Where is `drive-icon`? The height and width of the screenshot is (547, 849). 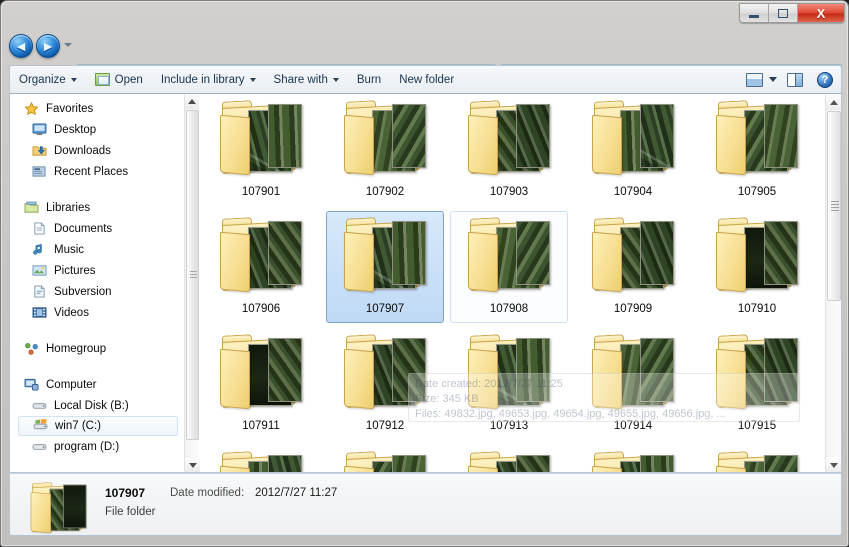 drive-icon is located at coordinates (40, 406).